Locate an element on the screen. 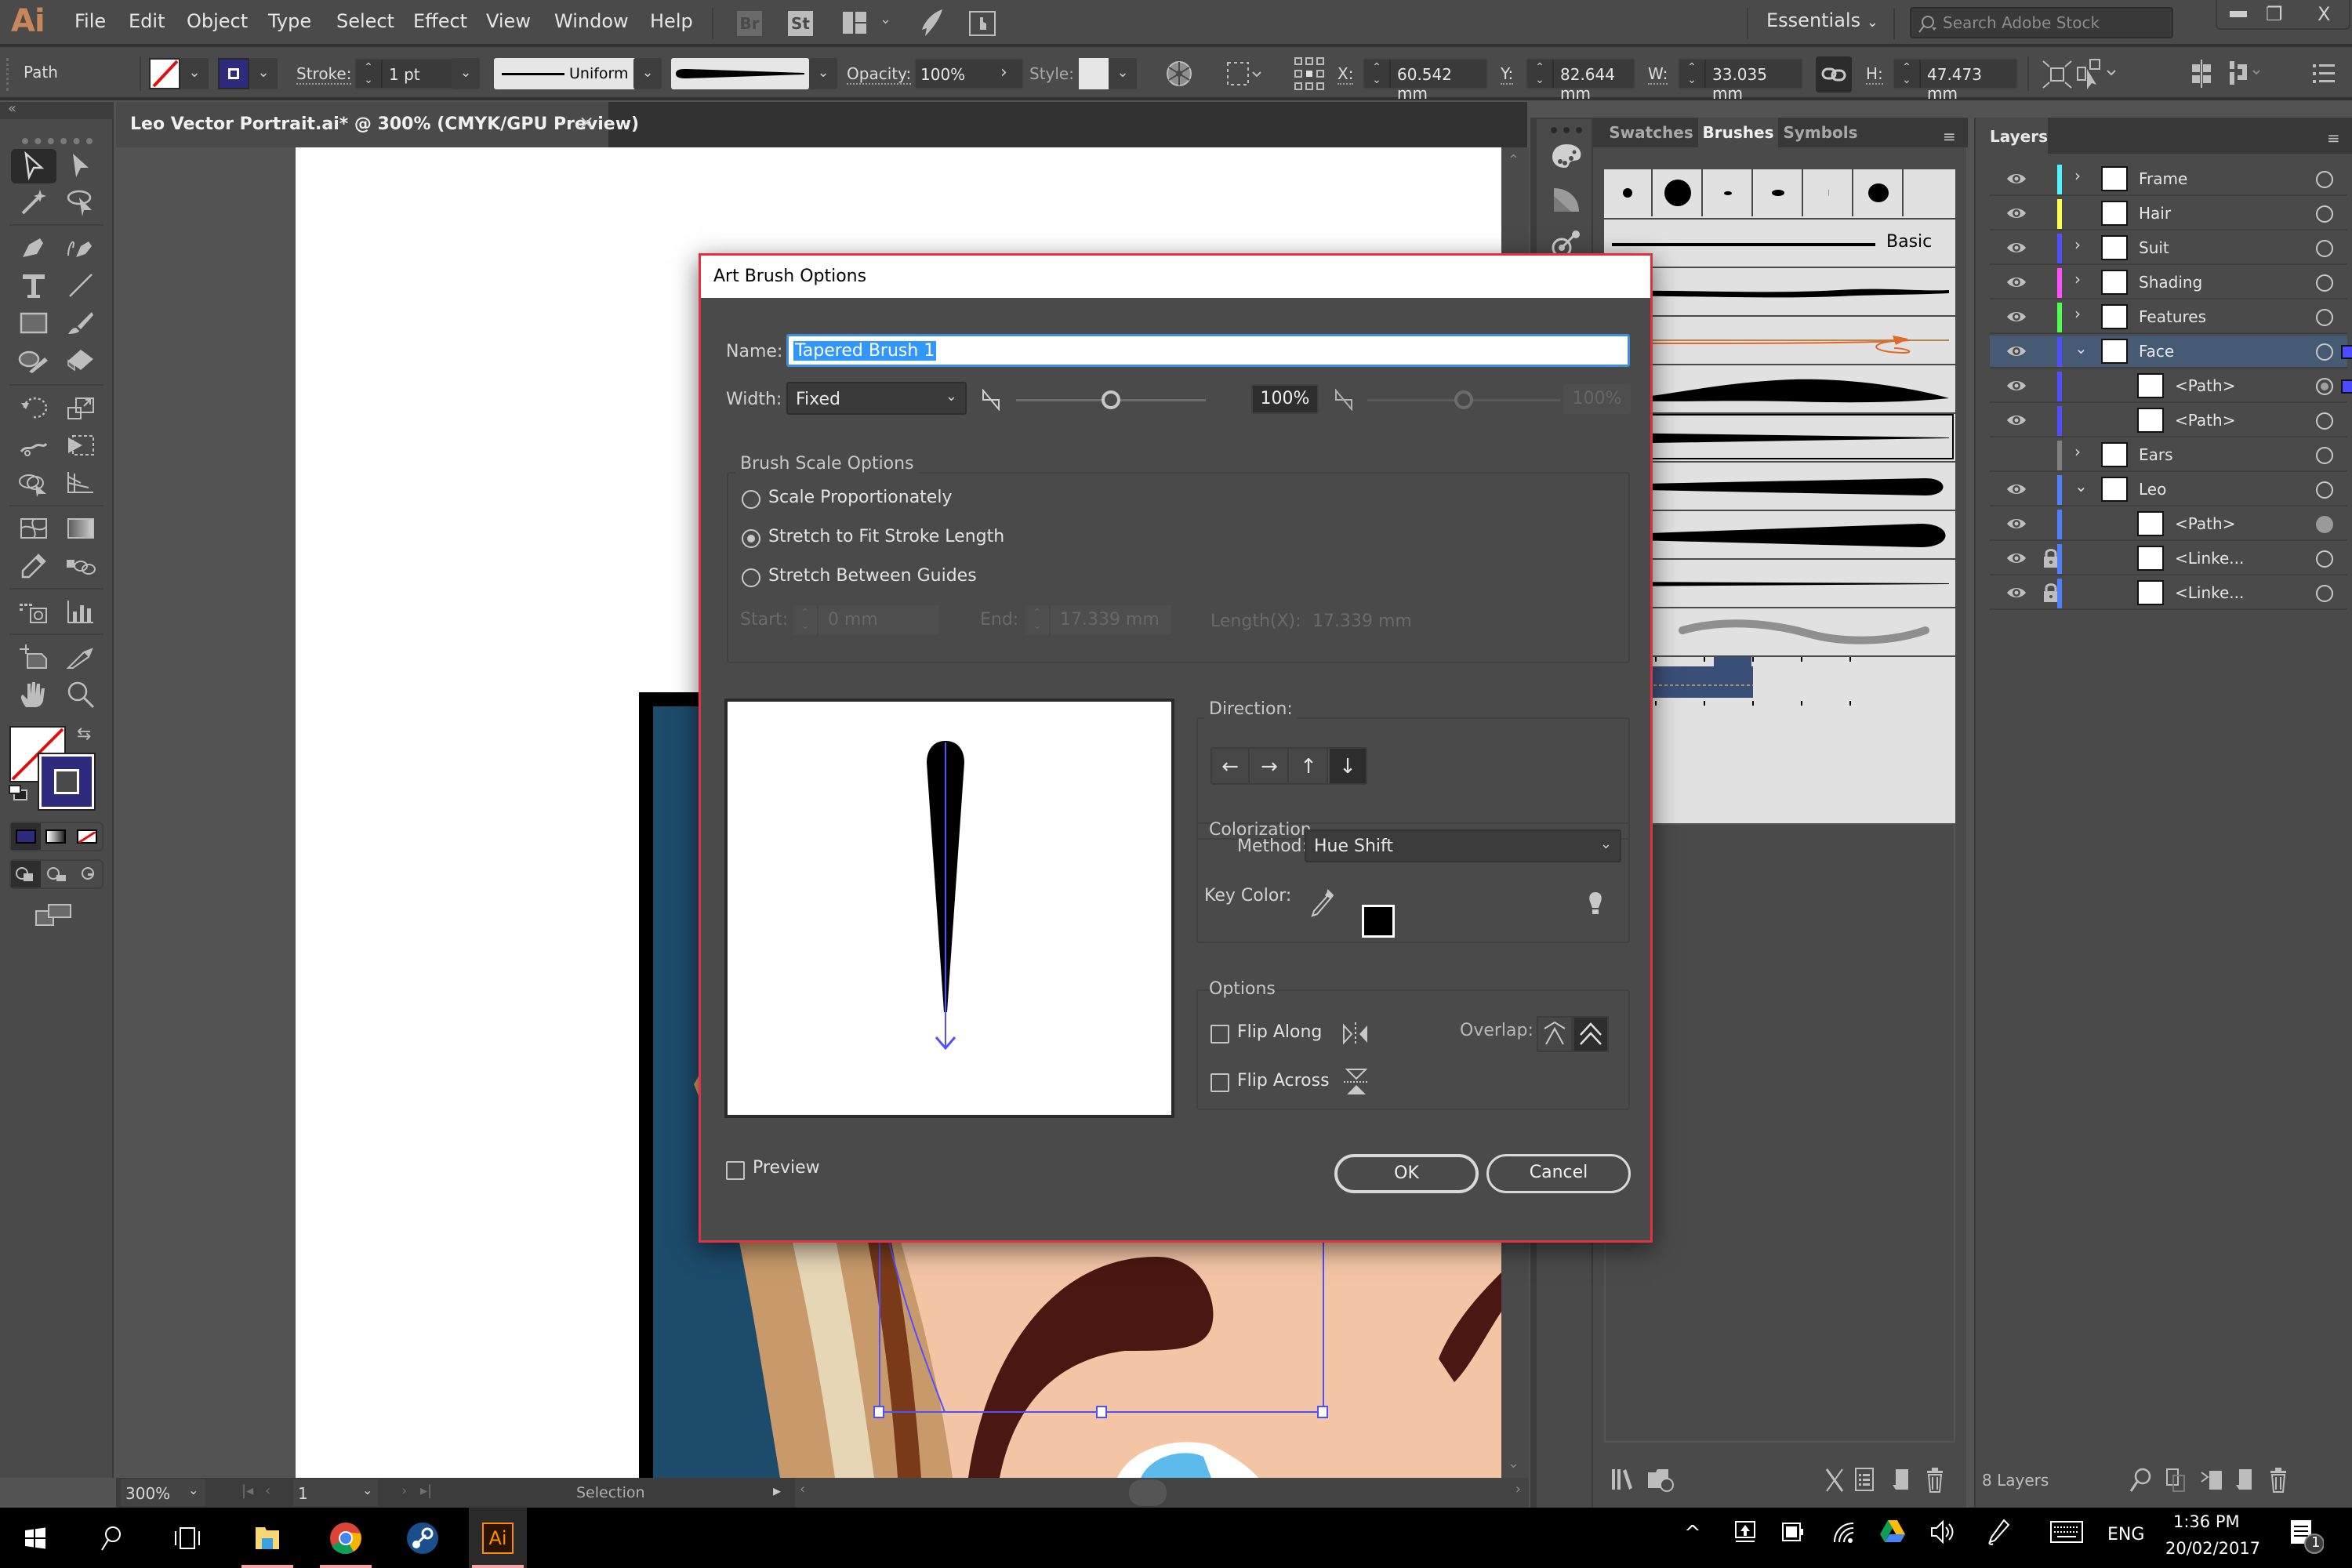 The height and width of the screenshot is (1568, 2352). x-label: X: is located at coordinates (1346, 74).